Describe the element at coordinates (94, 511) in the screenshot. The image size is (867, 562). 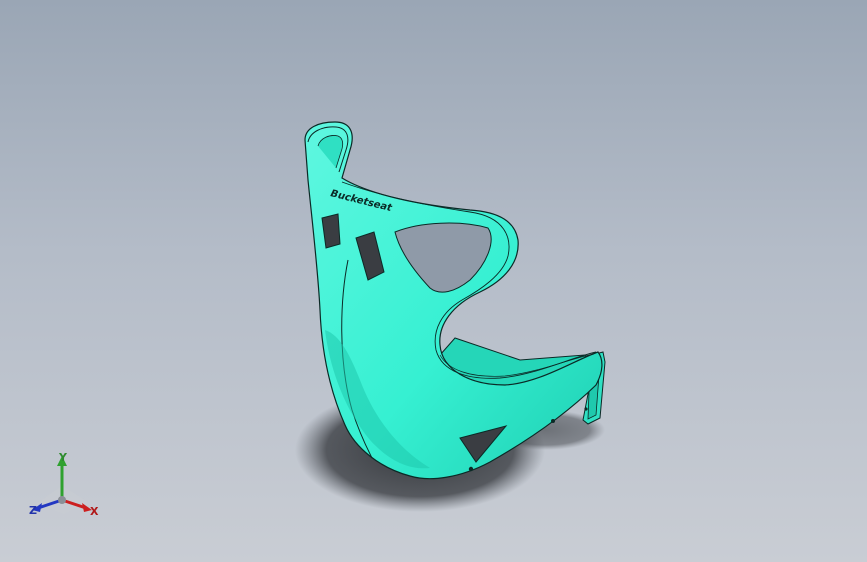
I see `triad-x-label: X` at that location.